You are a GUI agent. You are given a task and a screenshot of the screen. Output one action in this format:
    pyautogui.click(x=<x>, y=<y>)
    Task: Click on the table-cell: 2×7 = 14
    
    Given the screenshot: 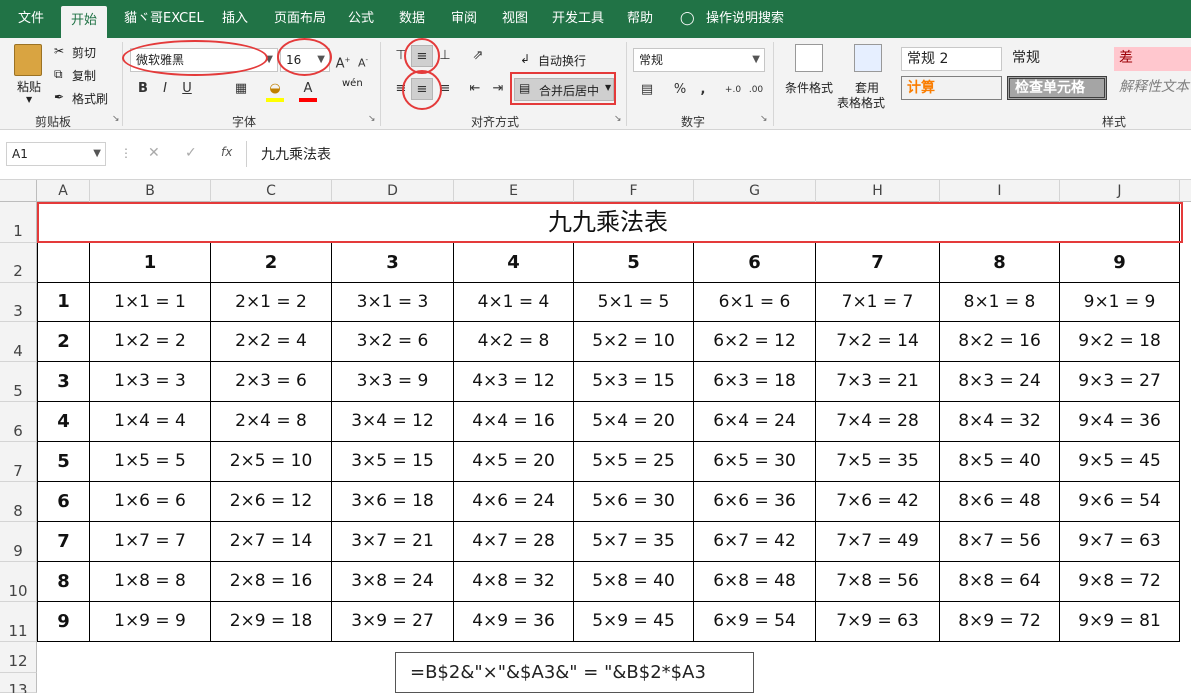 What is the action you would take?
    pyautogui.click(x=271, y=542)
    